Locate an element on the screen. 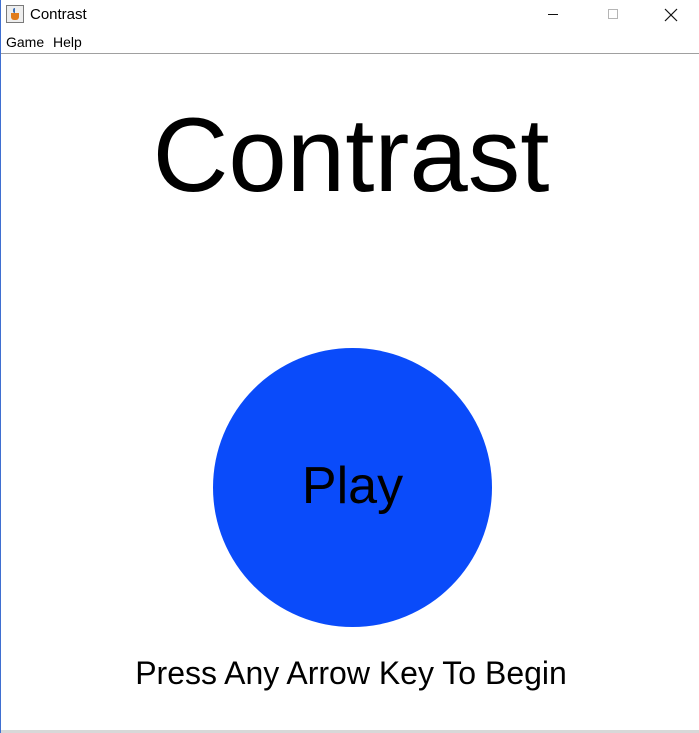 The width and height of the screenshot is (699, 733). menu-game: Game is located at coordinates (25, 42).